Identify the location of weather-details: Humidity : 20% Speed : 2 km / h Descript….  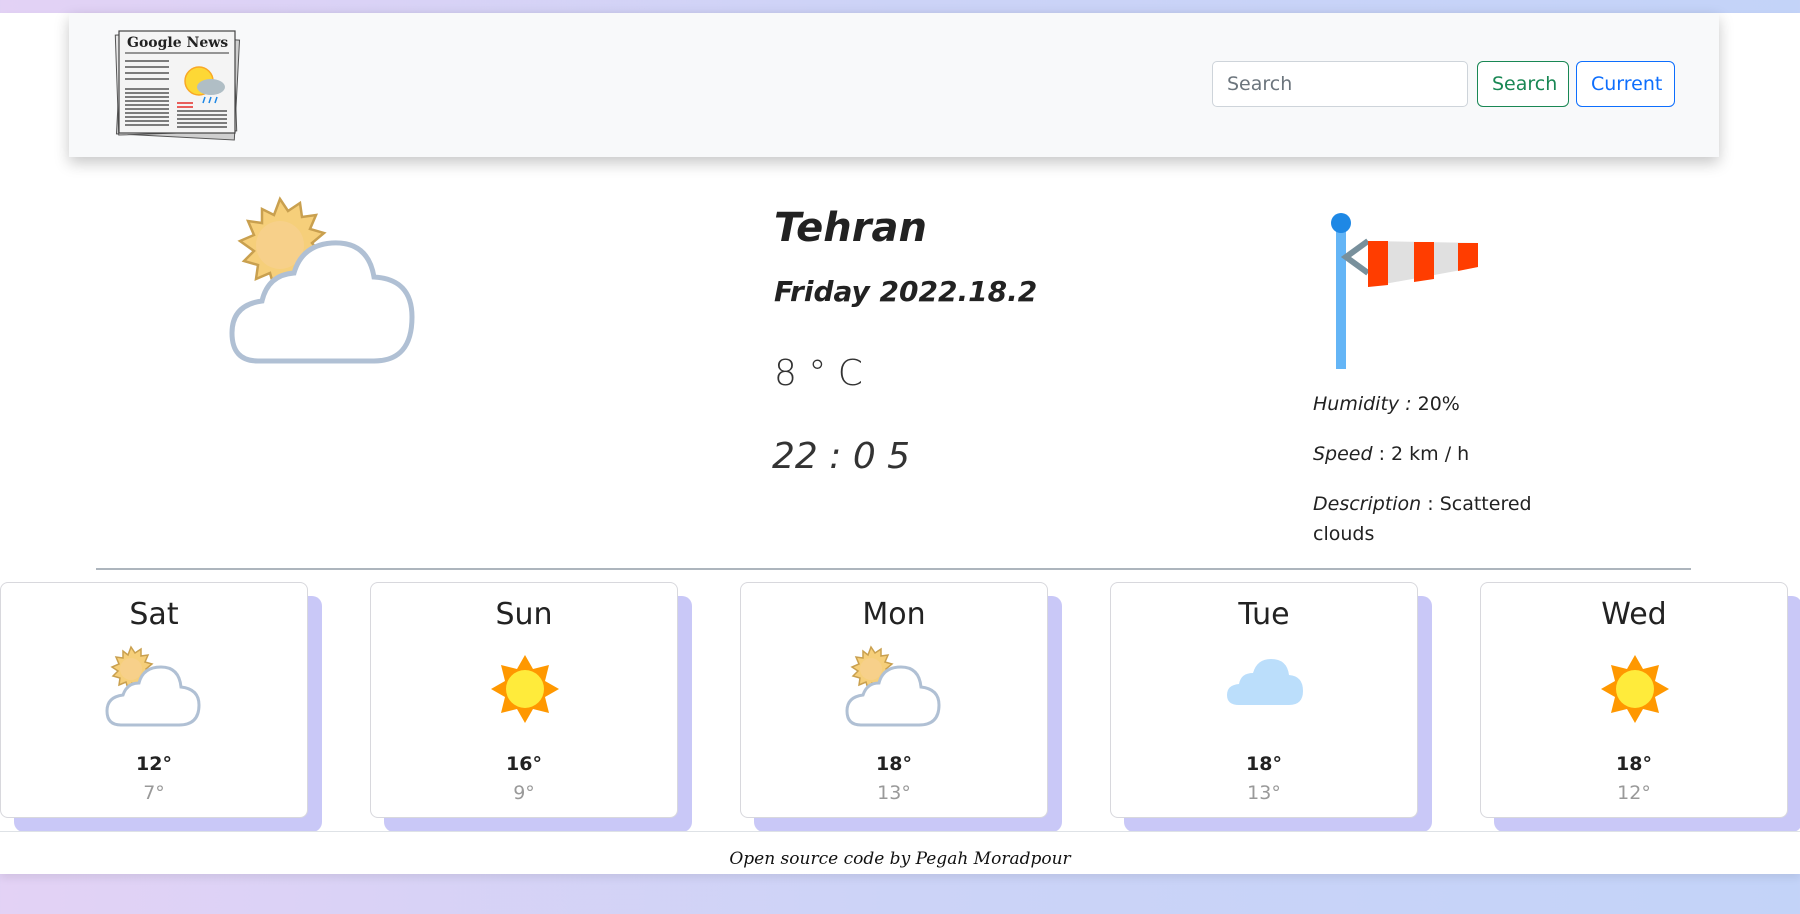
(1428, 479).